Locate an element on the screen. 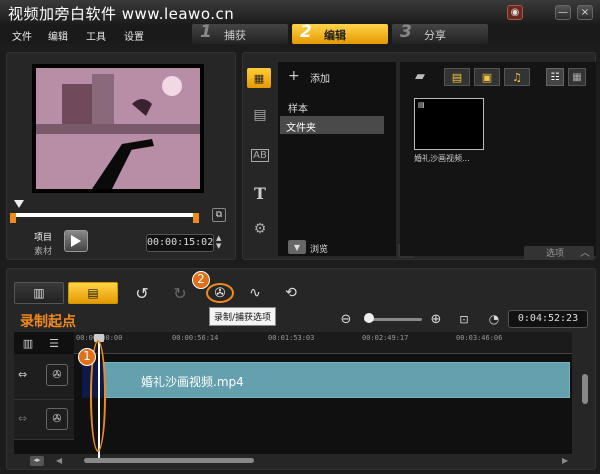  horizontal-scrollbar is located at coordinates (169, 460).